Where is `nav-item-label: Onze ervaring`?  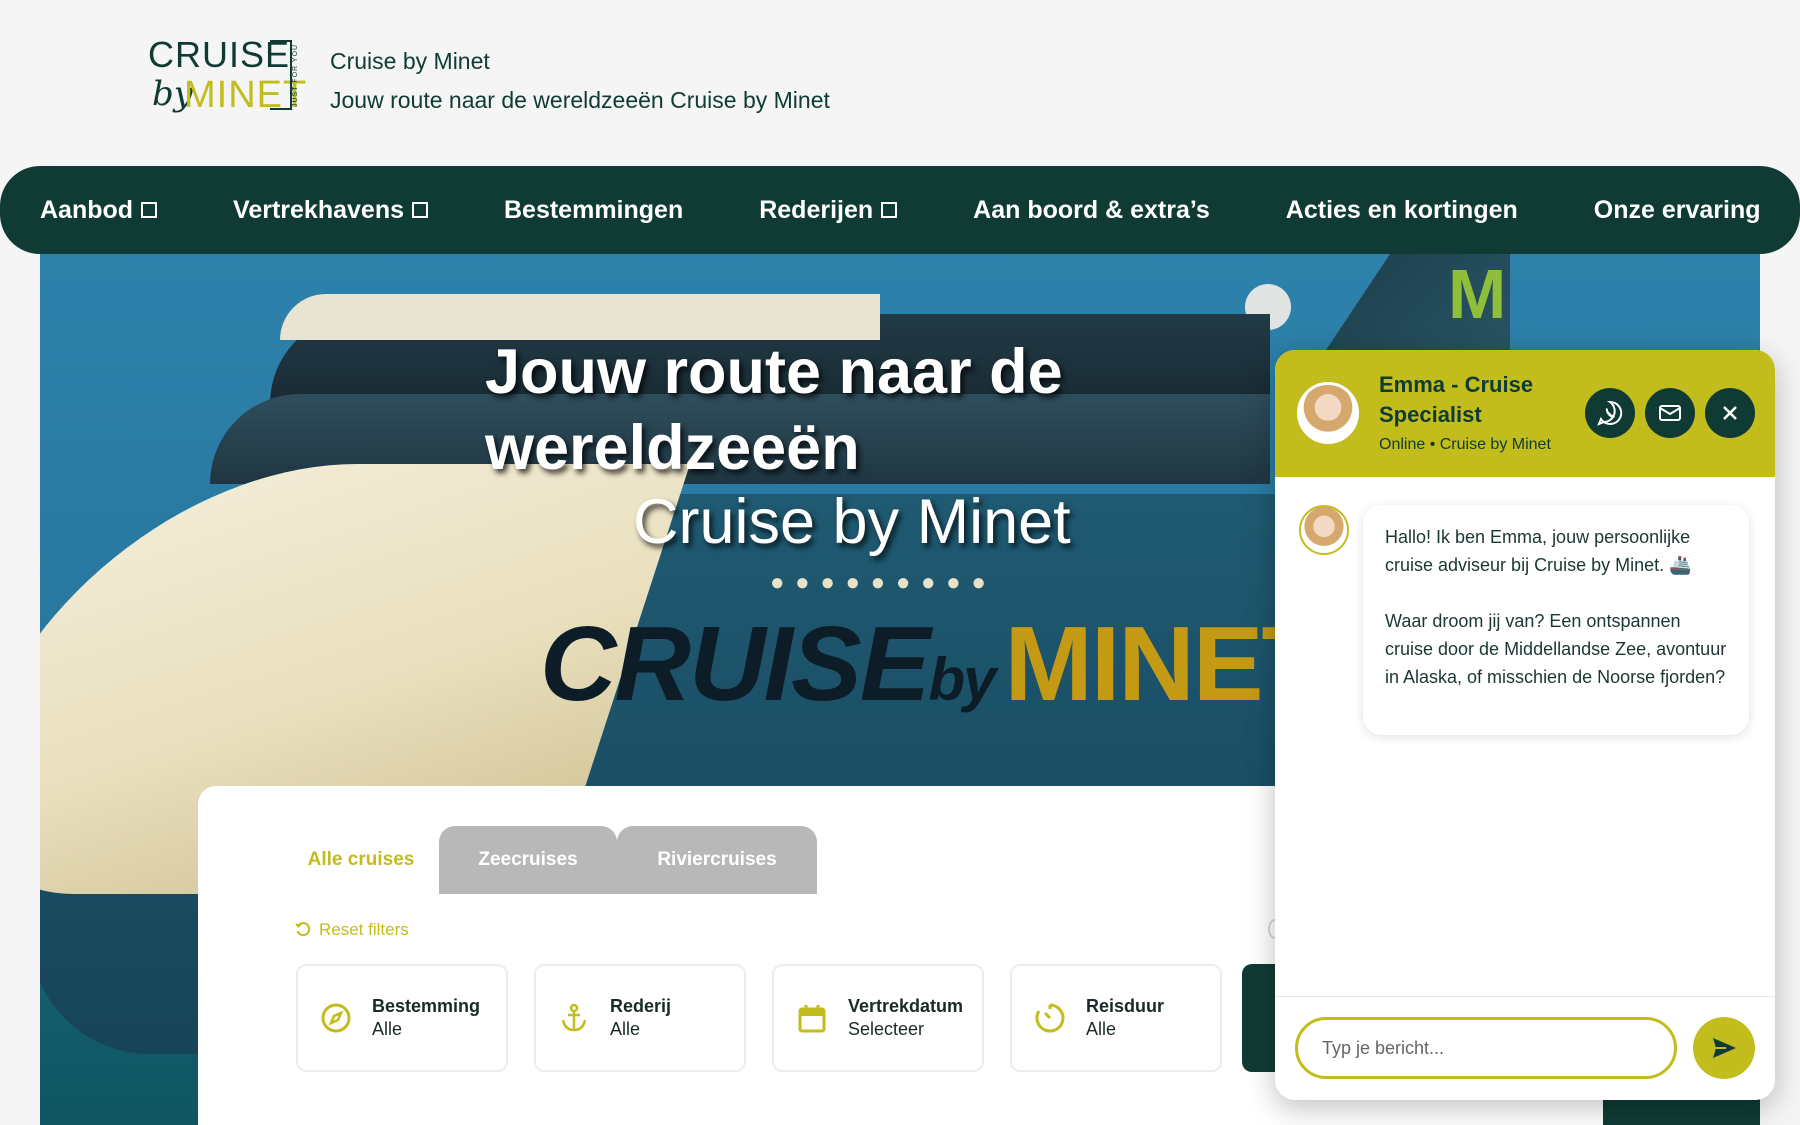
nav-item-label: Onze ervaring is located at coordinates (1677, 209).